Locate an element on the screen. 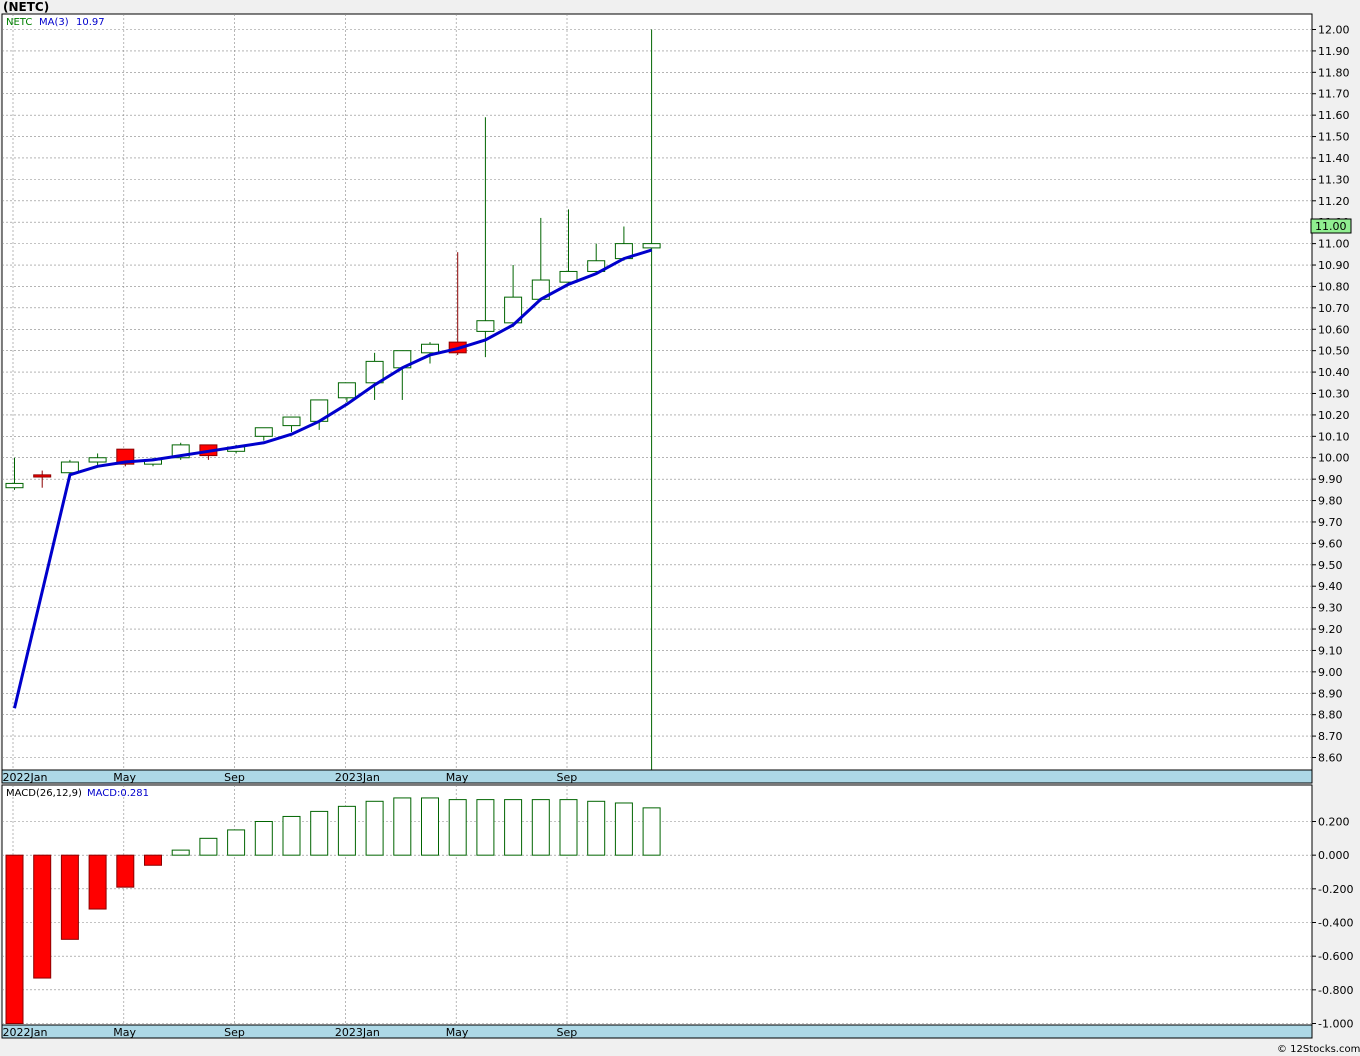 The width and height of the screenshot is (1360, 1056). macd-x-tick-label: 2023Jan is located at coordinates (357, 1032).